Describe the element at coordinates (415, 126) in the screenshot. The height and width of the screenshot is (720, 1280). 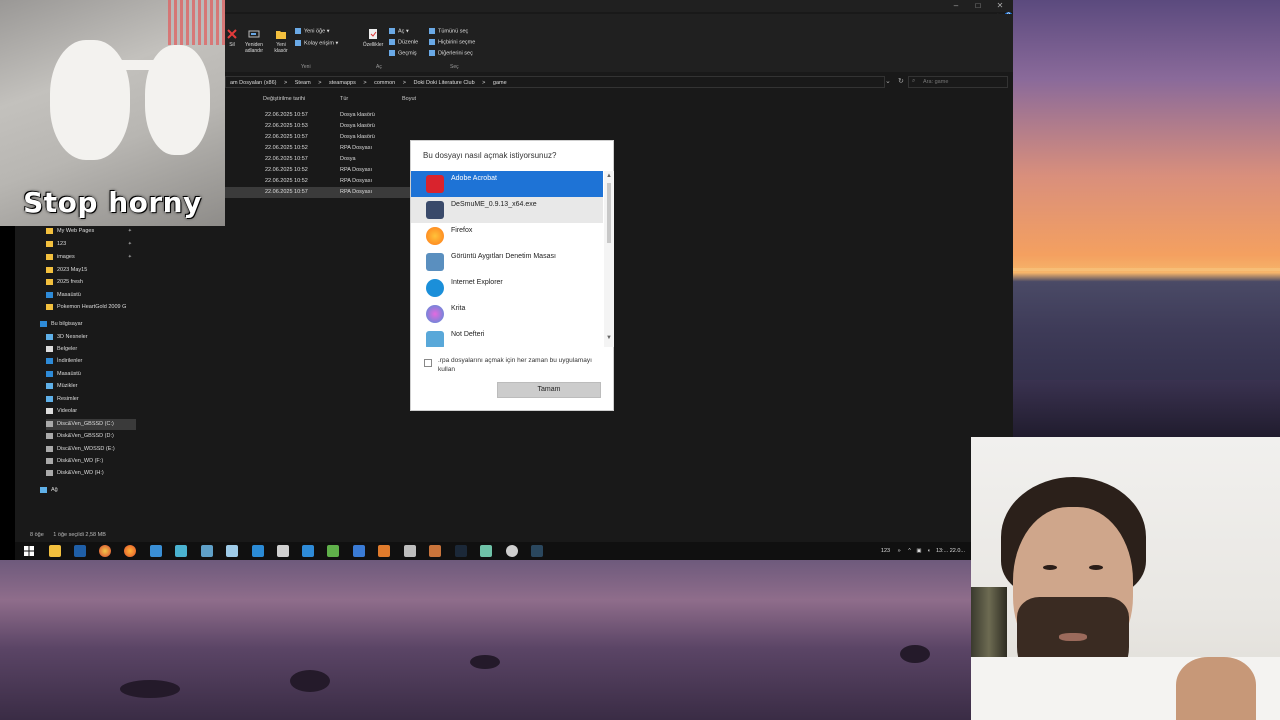
I see `file-row: 22.06.2025 10:53 Dosya klasörü` at that location.